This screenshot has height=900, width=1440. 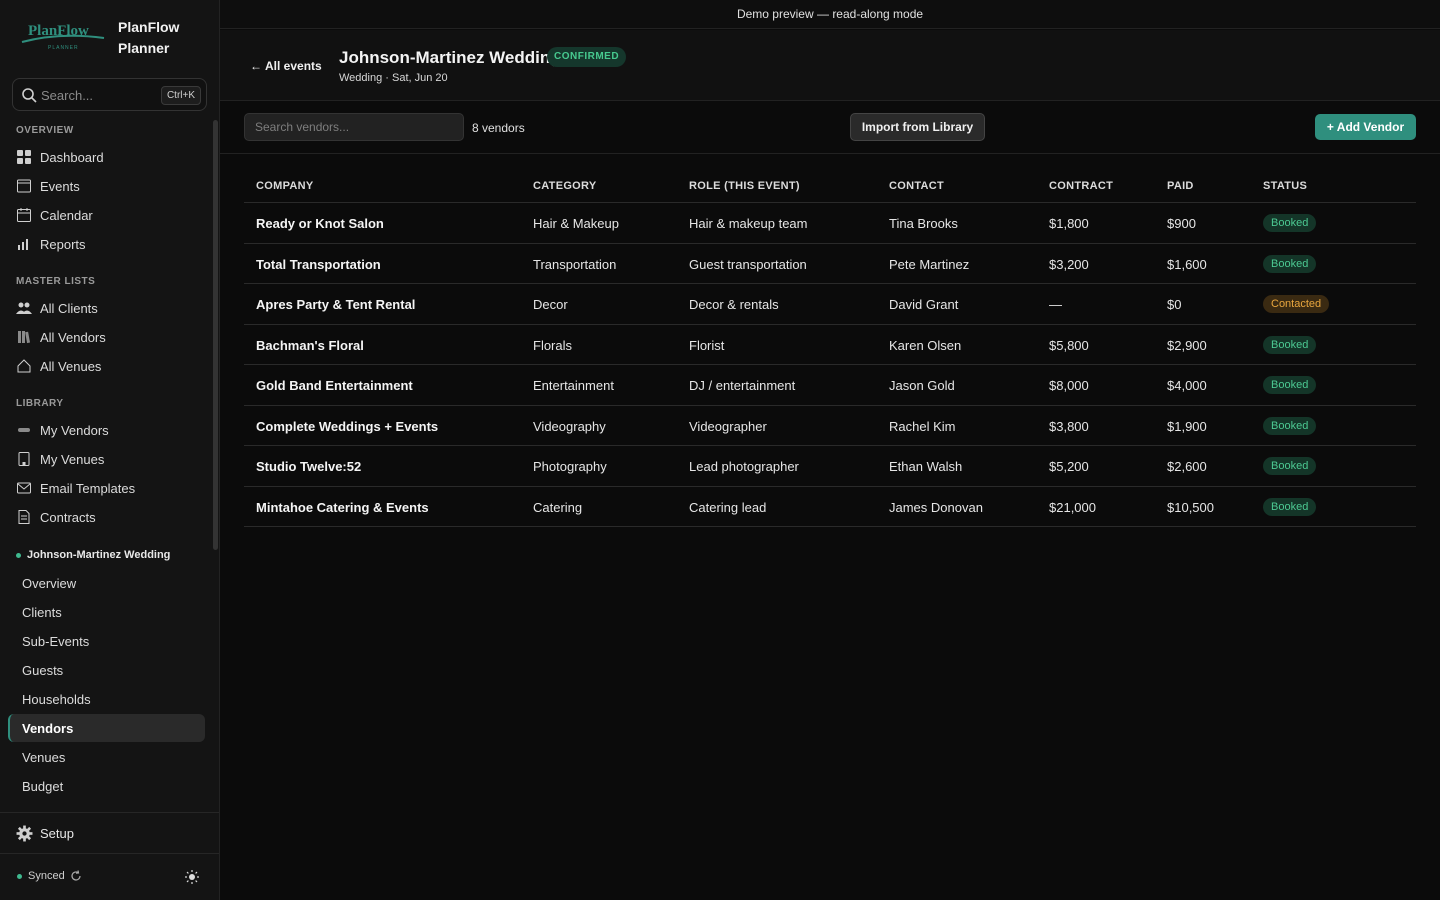 What do you see at coordinates (56, 699) in the screenshot?
I see `event-nav-label: Households` at bounding box center [56, 699].